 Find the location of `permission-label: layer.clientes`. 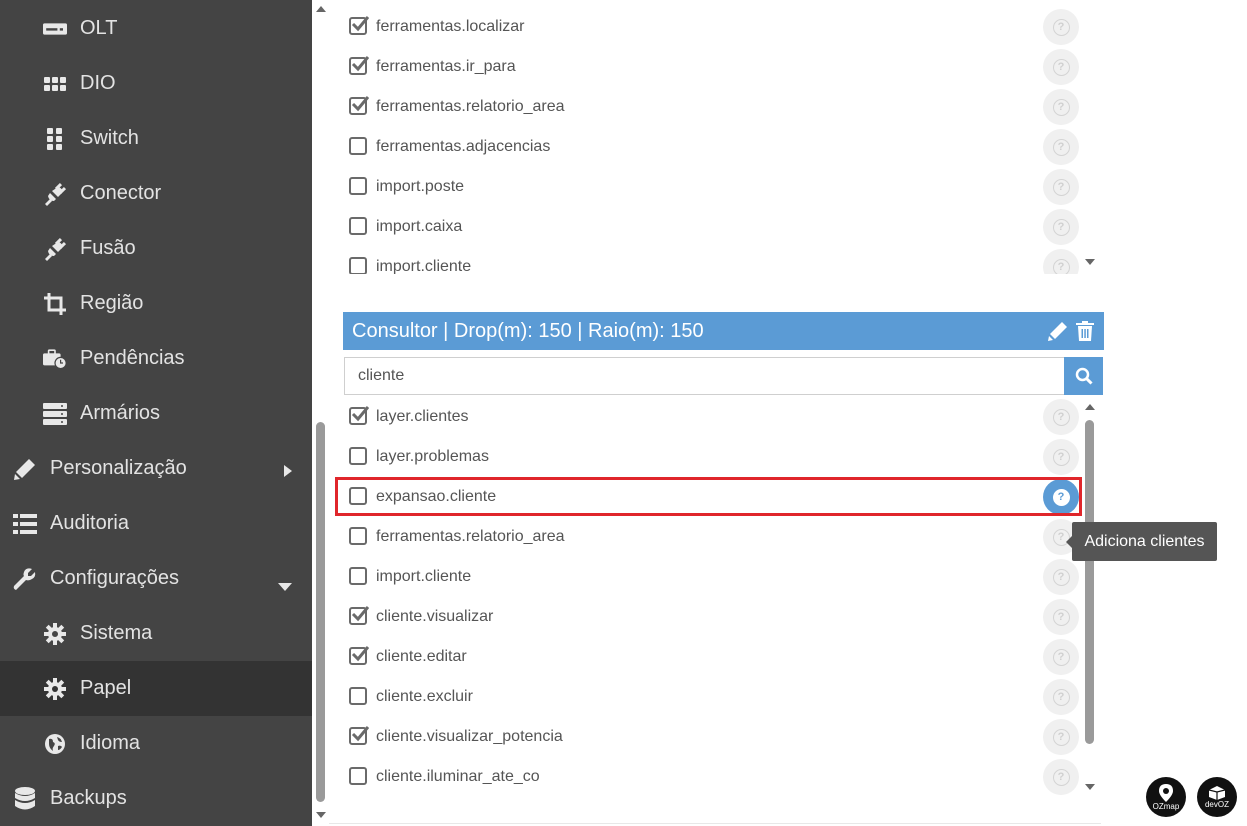

permission-label: layer.clientes is located at coordinates (422, 416).